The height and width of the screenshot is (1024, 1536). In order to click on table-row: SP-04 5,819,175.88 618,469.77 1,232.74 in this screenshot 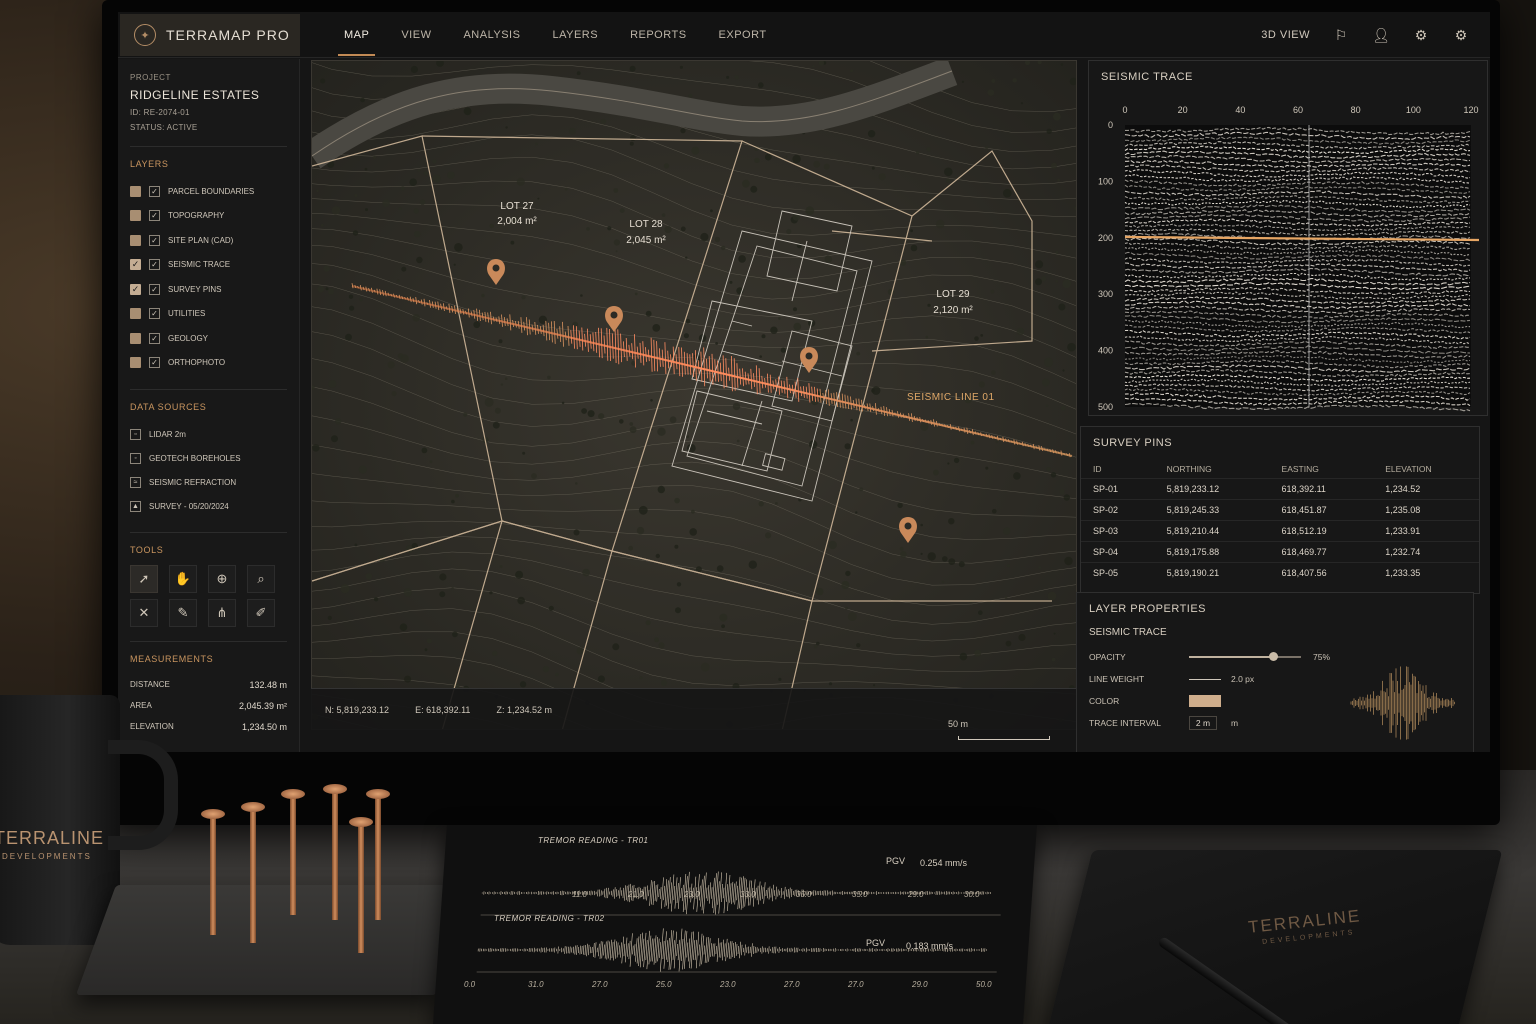, I will do `click(1280, 552)`.